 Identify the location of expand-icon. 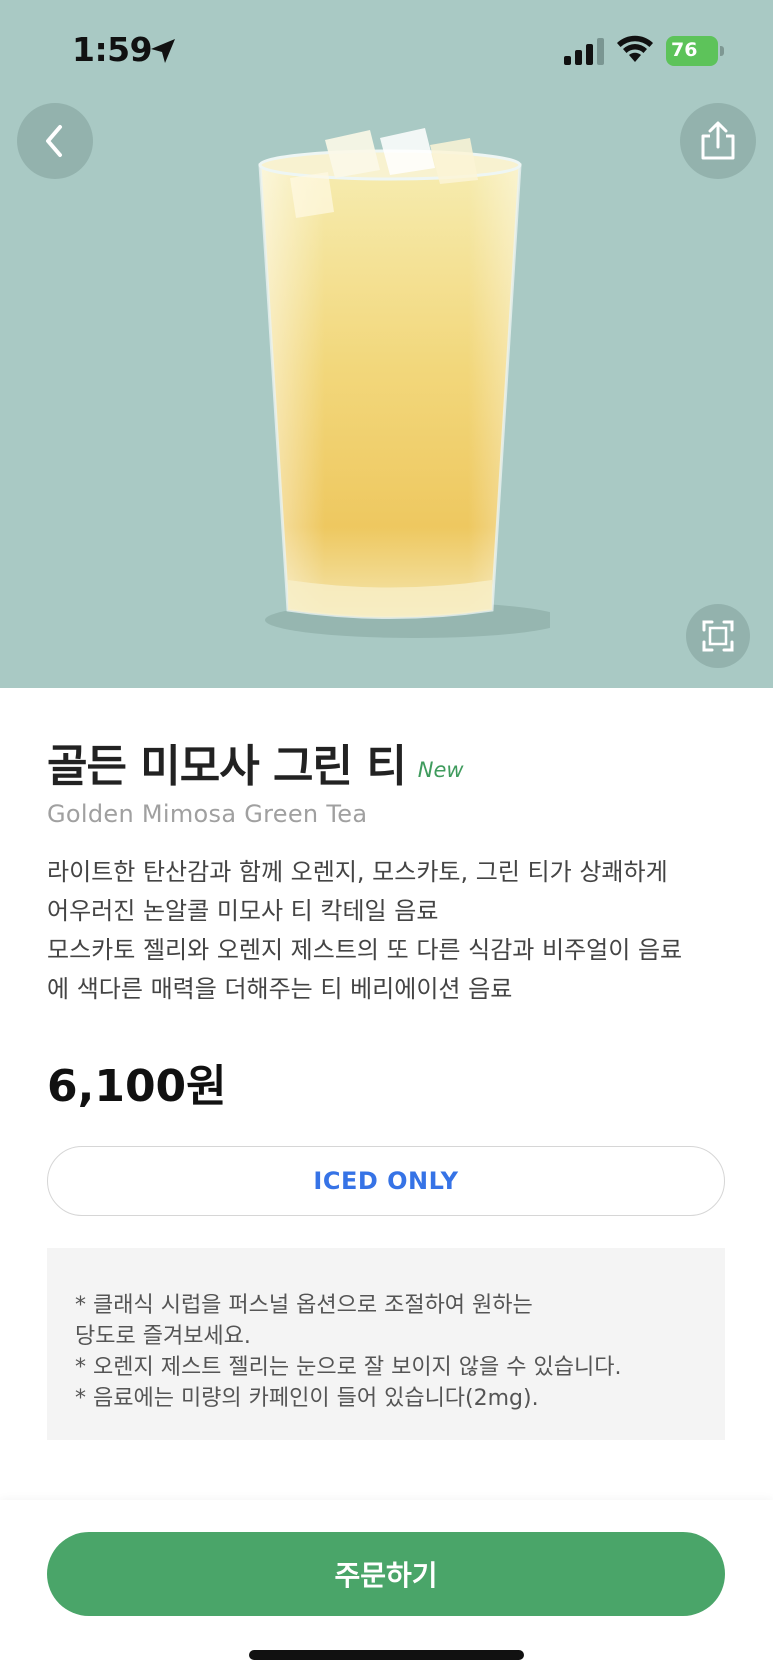
(718, 636).